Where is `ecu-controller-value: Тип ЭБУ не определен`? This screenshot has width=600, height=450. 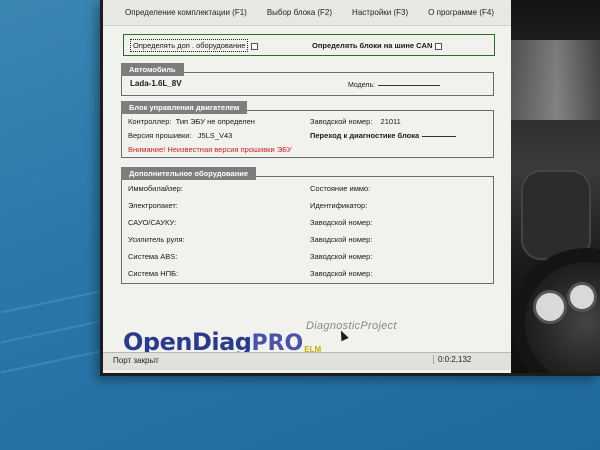
ecu-controller-value: Тип ЭБУ не определен is located at coordinates (215, 121).